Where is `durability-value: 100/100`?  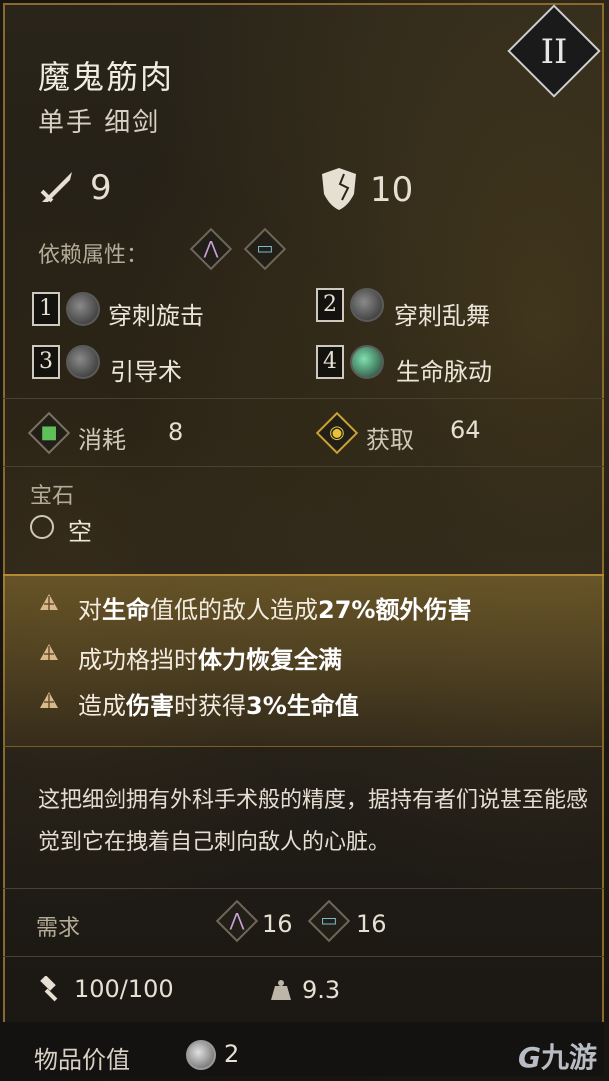 durability-value: 100/100 is located at coordinates (124, 989).